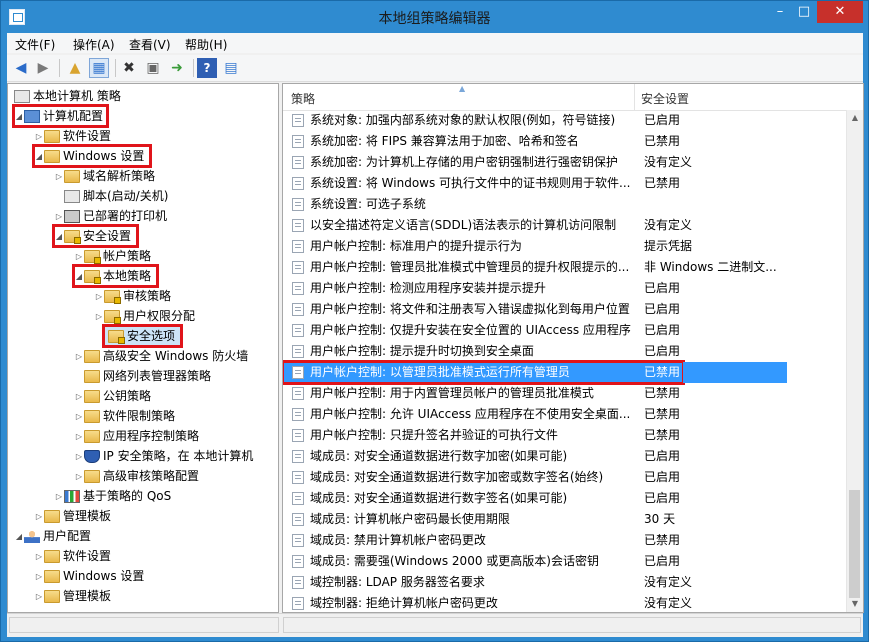  I want to click on up-folder-icon: ▲, so click(75, 68).